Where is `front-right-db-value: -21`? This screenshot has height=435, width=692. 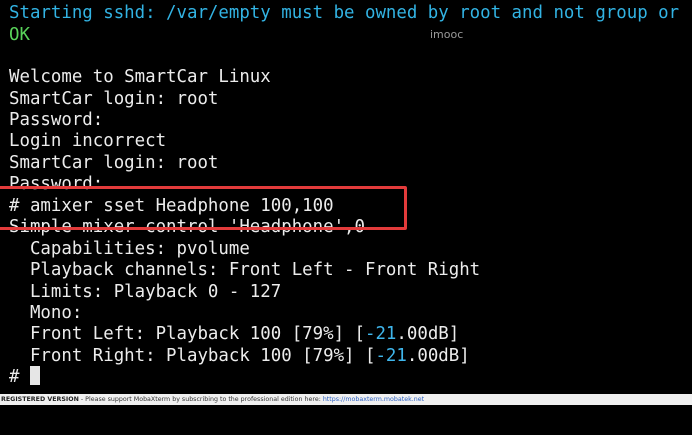 front-right-db-value: -21 is located at coordinates (391, 356).